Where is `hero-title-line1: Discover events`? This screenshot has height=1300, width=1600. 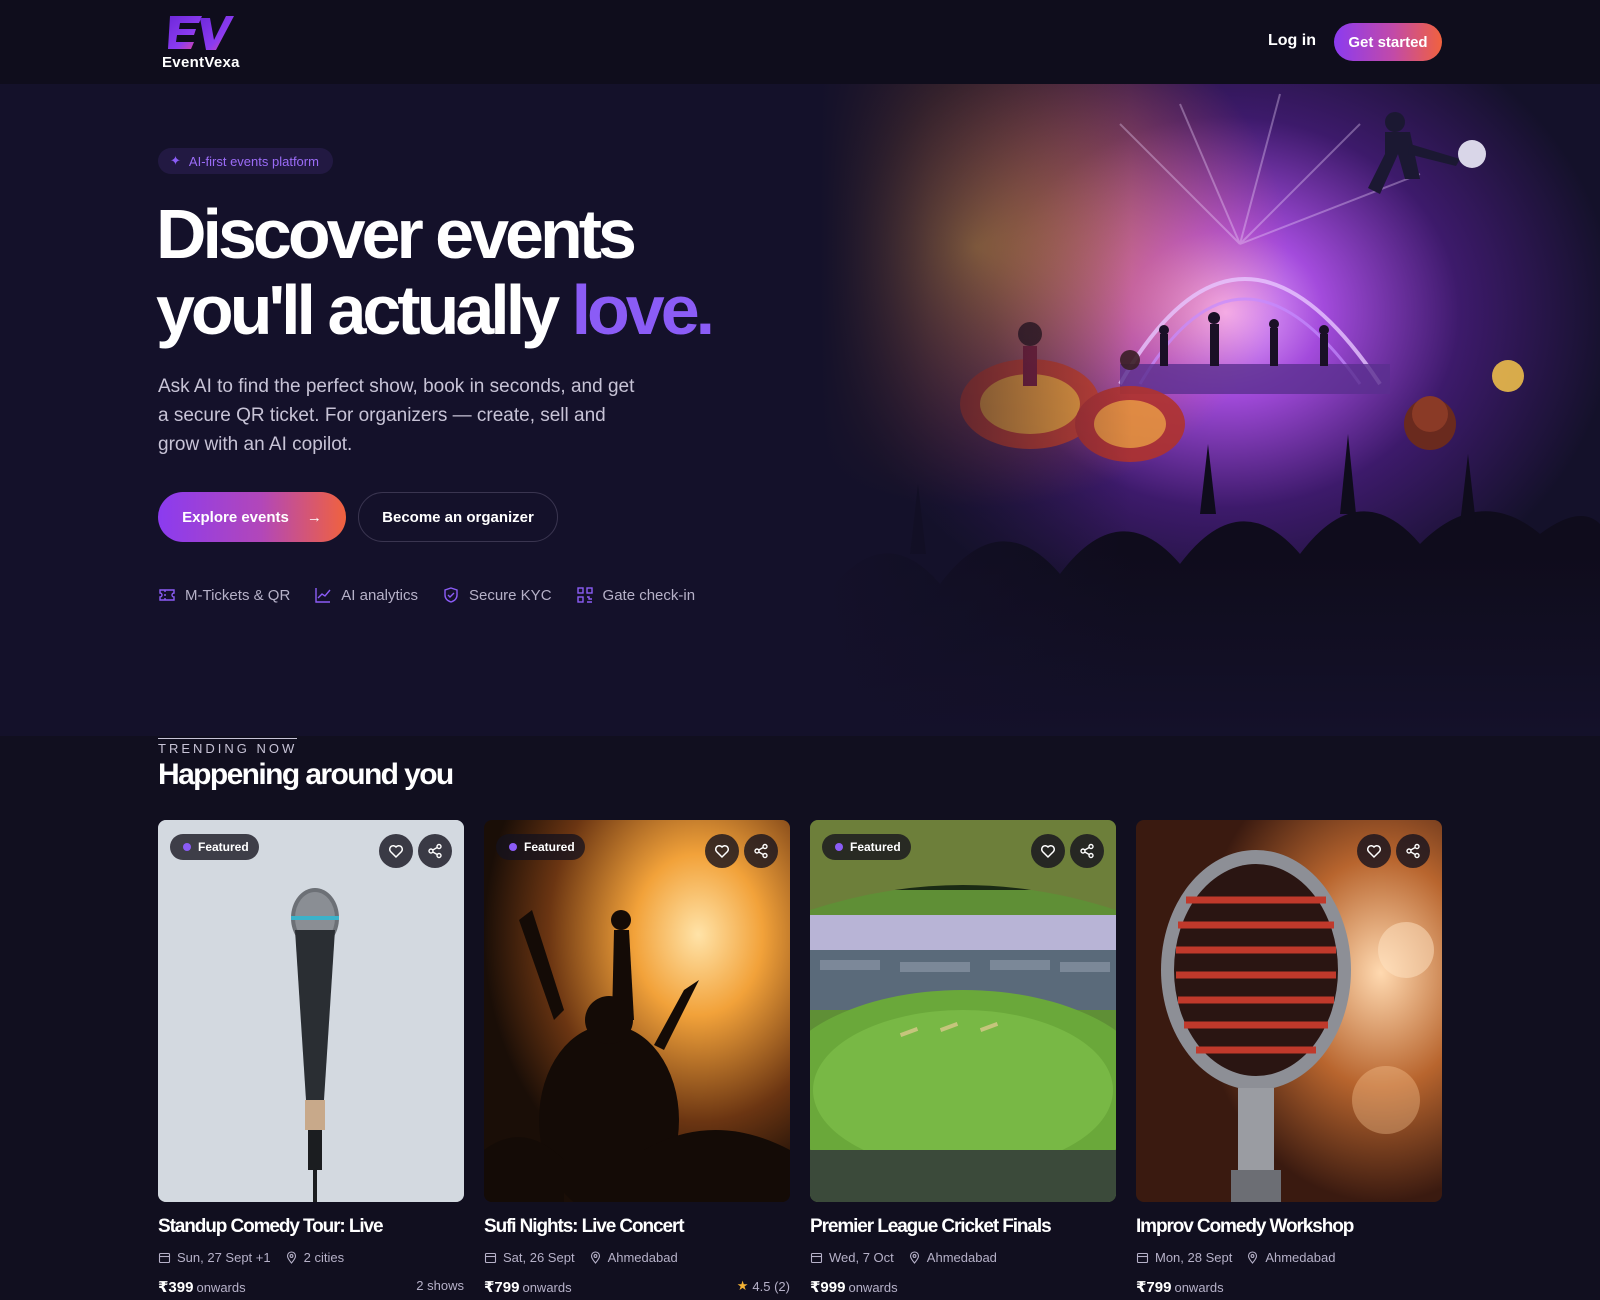
hero-title-line1: Discover events is located at coordinates (396, 234).